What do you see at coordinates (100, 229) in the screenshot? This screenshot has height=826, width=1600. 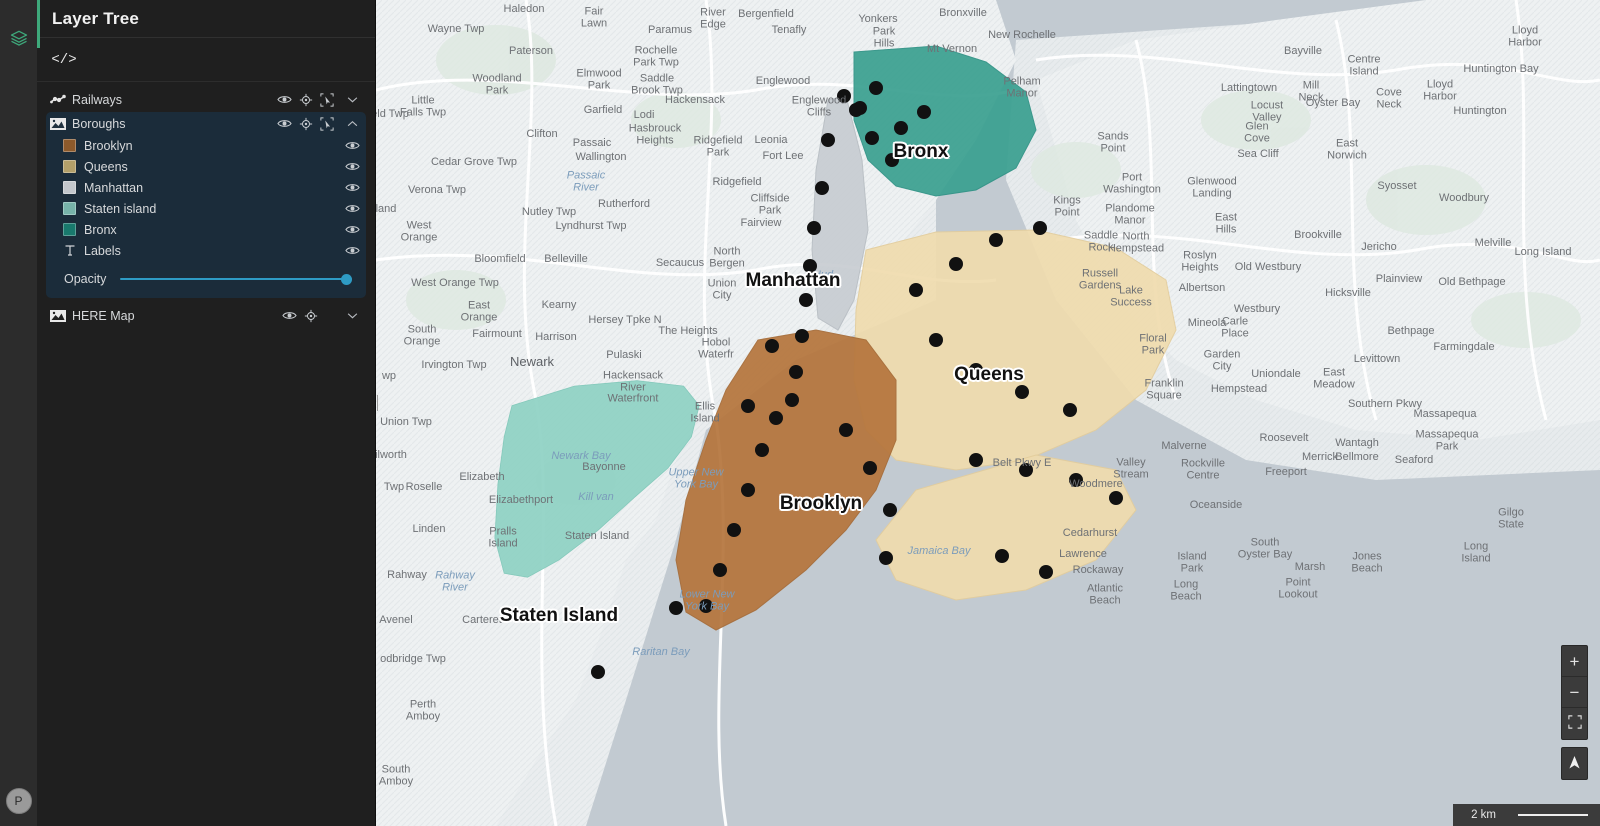 I see `child-label-bronx: Bronx` at bounding box center [100, 229].